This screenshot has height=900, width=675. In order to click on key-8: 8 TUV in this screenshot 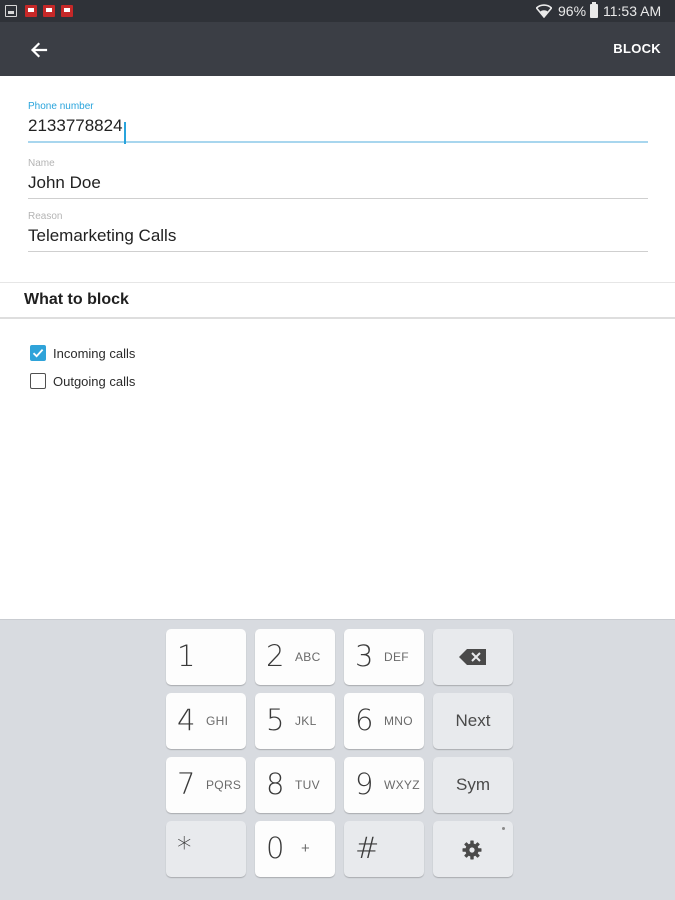, I will do `click(295, 785)`.